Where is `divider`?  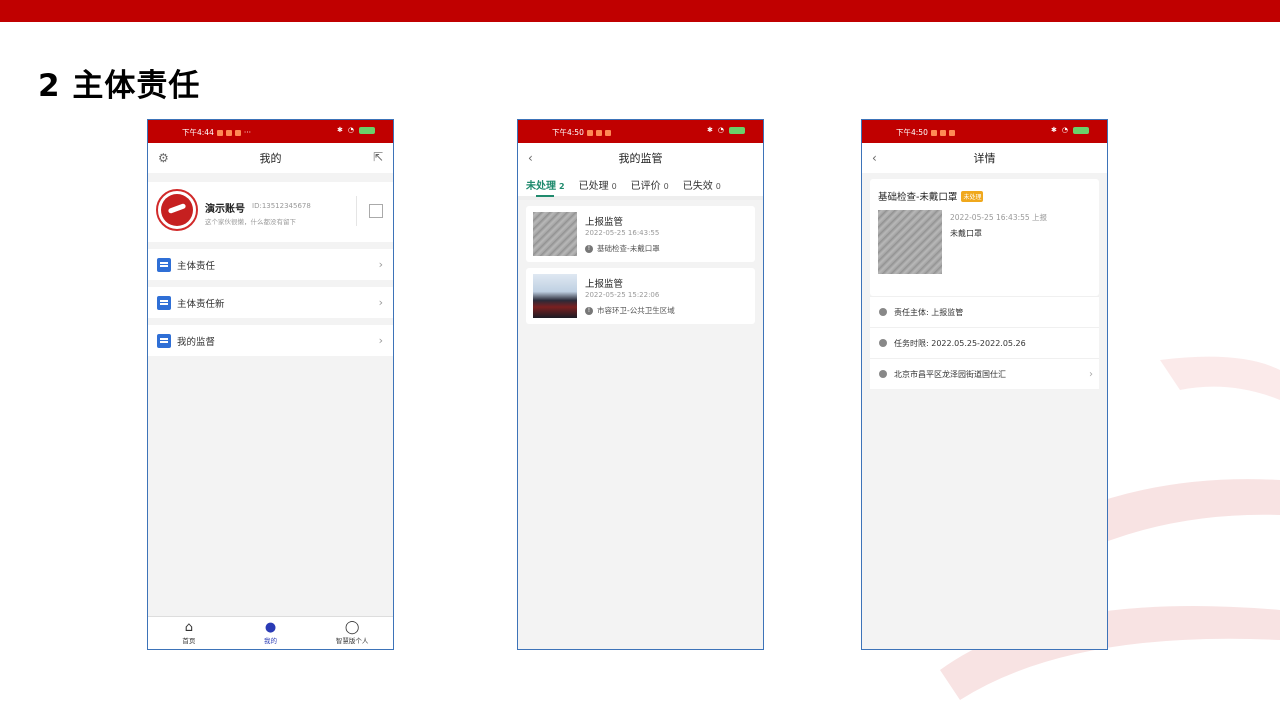 divider is located at coordinates (356, 211).